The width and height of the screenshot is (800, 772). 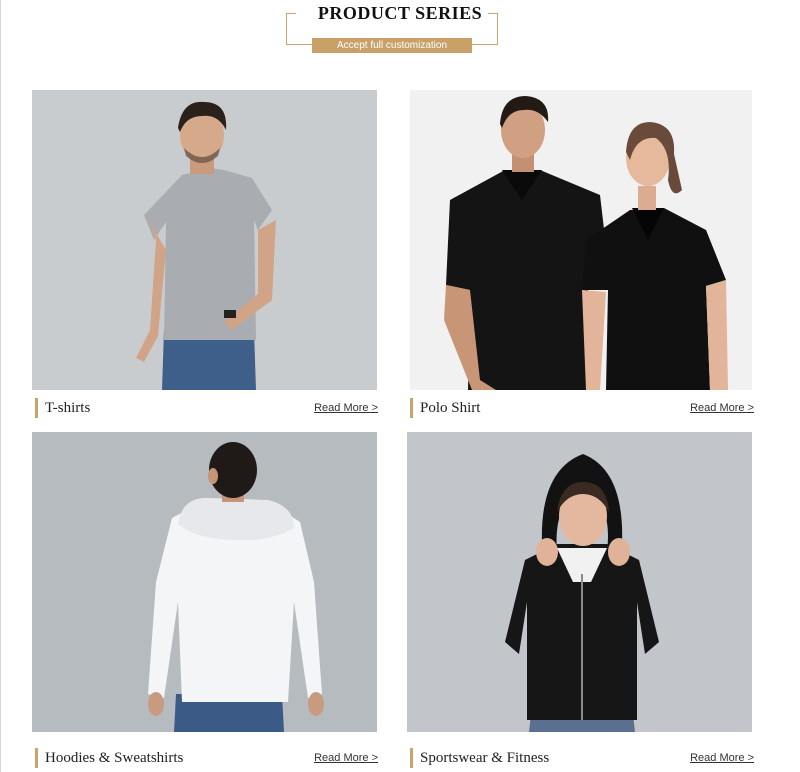 I want to click on product-title: T-shirts, so click(x=62, y=408).